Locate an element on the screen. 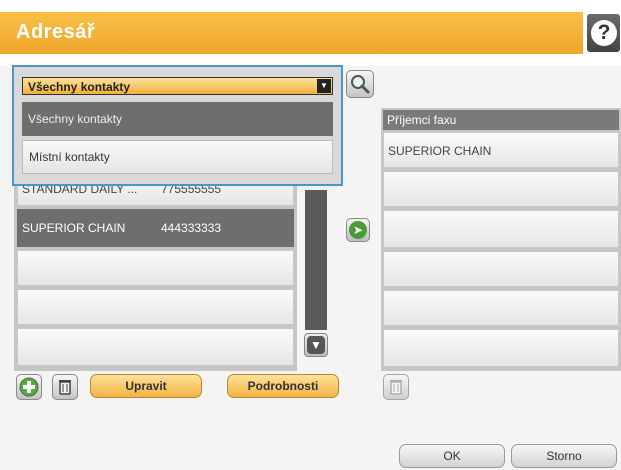 The height and width of the screenshot is (470, 621). page-title: Adresář is located at coordinates (56, 32).